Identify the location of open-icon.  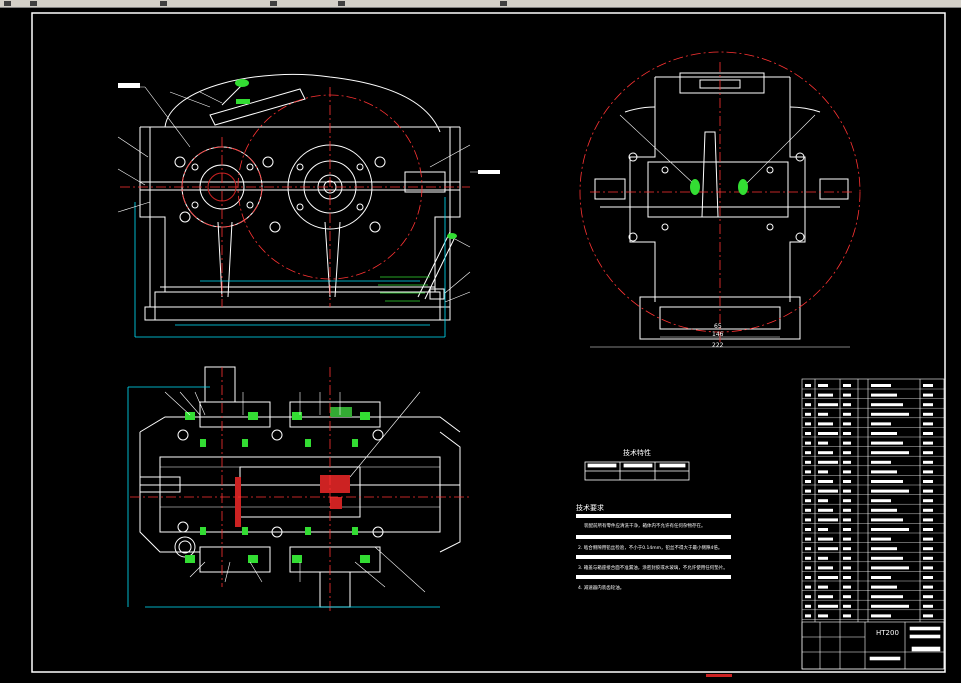
(33, 3).